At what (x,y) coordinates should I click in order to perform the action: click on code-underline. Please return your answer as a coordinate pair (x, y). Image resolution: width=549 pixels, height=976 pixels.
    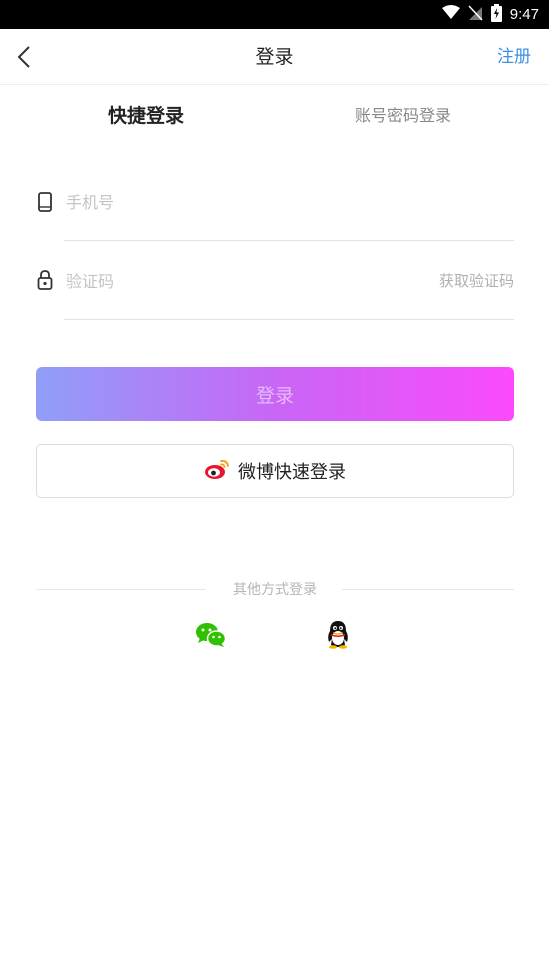
    Looking at the image, I should click on (289, 319).